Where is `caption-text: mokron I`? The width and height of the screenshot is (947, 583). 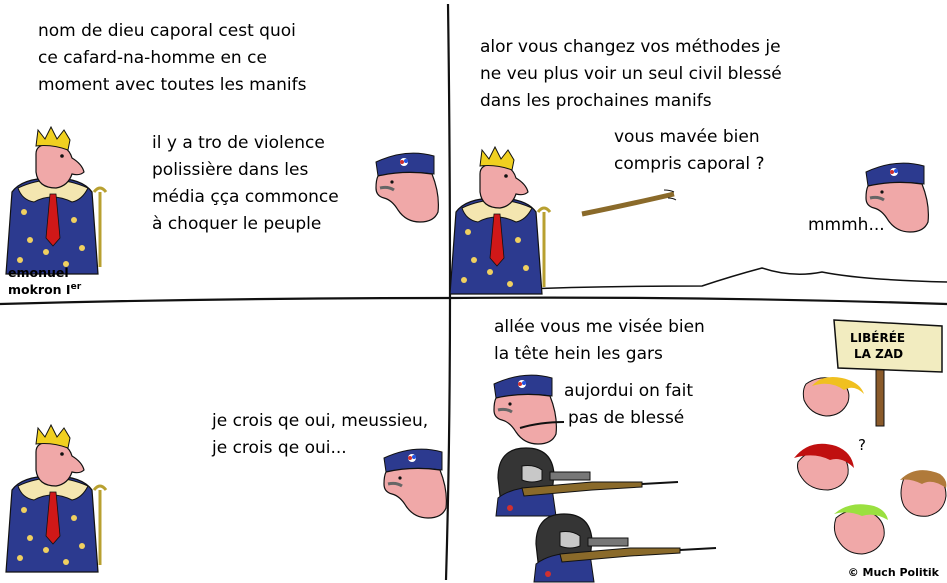 caption-text: mokron I is located at coordinates (39, 290).